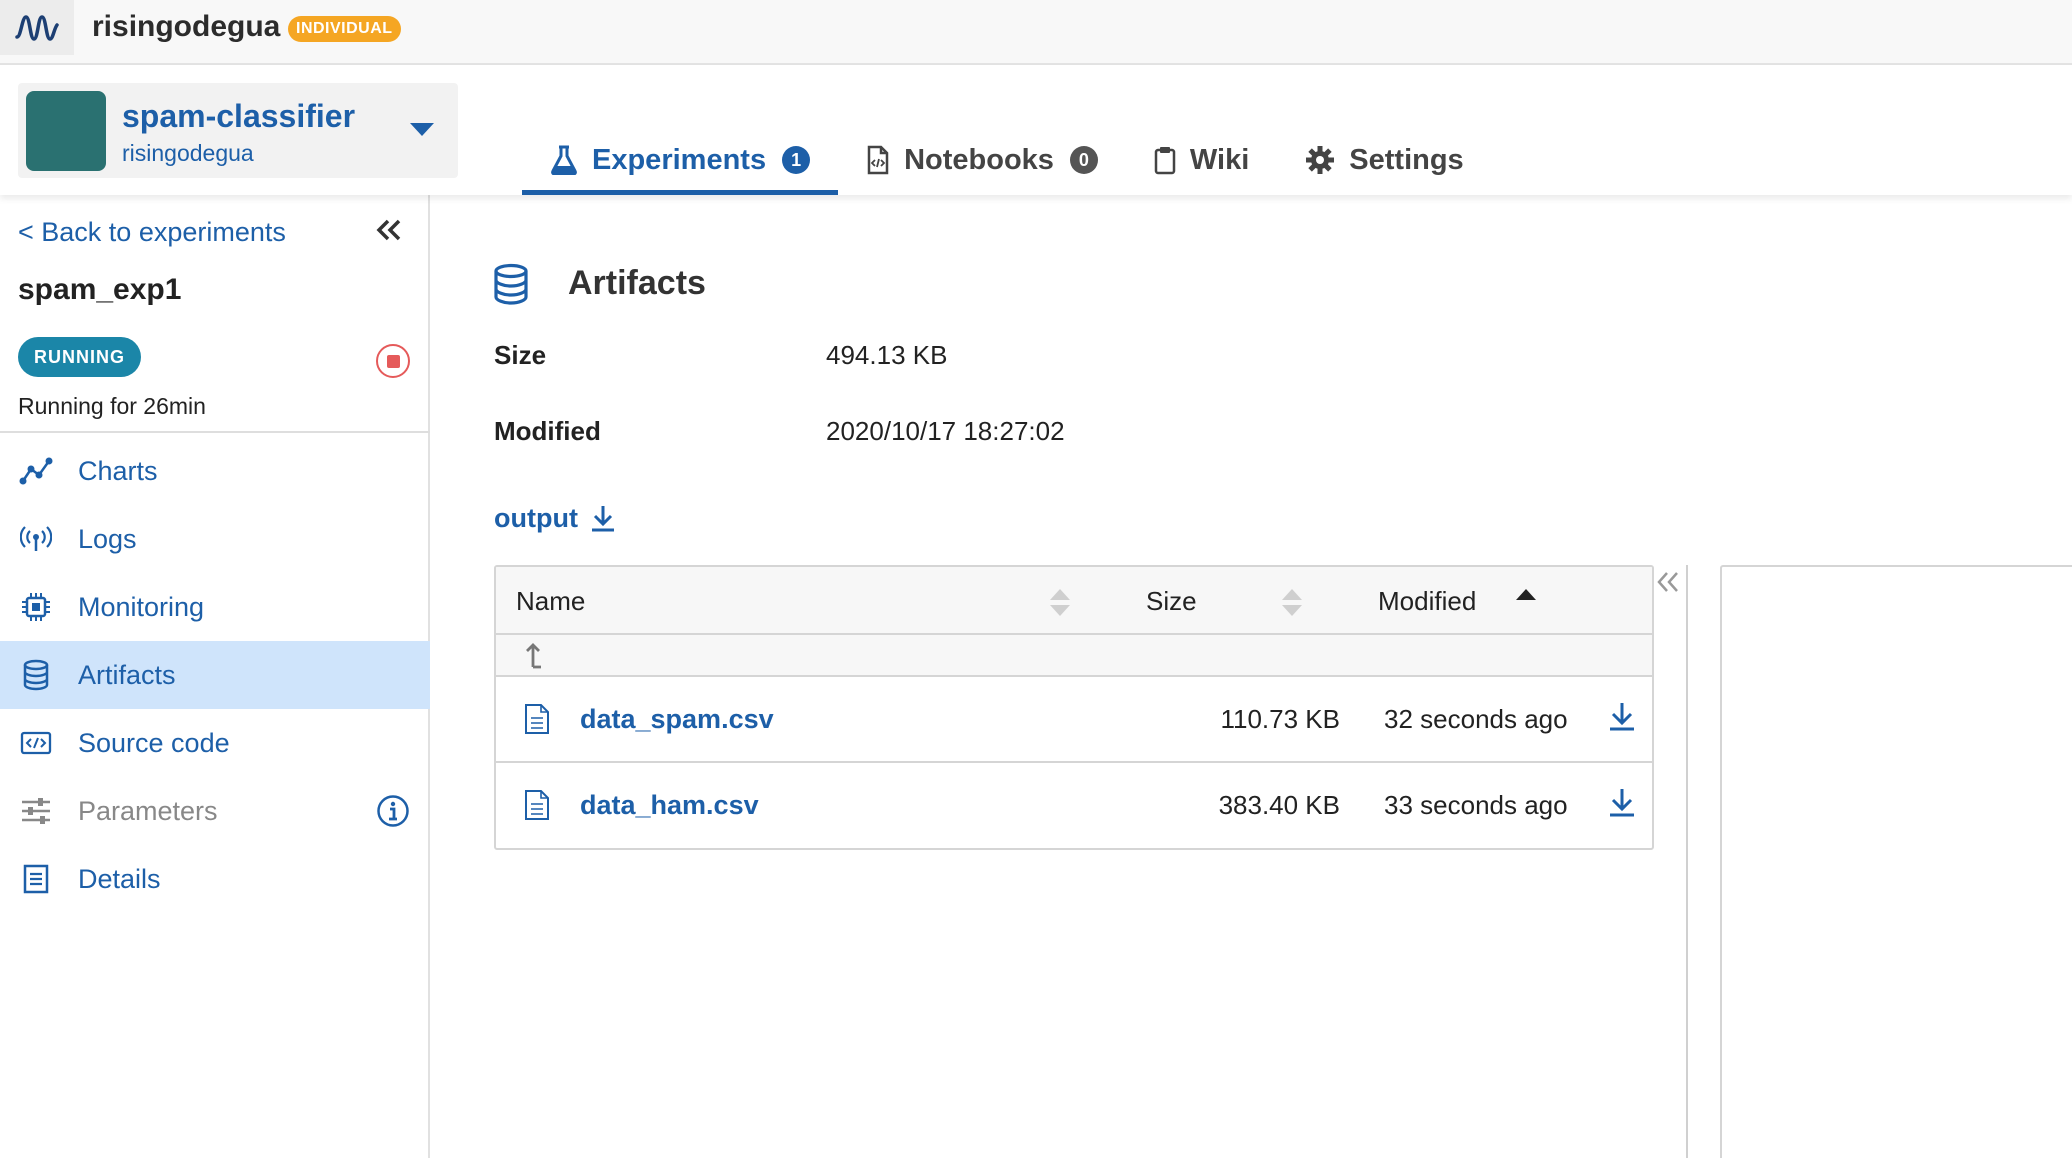 The height and width of the screenshot is (1158, 2072). Describe the element at coordinates (945, 431) in the screenshot. I see `modified-value: 2020/10/17 18:27:02` at that location.